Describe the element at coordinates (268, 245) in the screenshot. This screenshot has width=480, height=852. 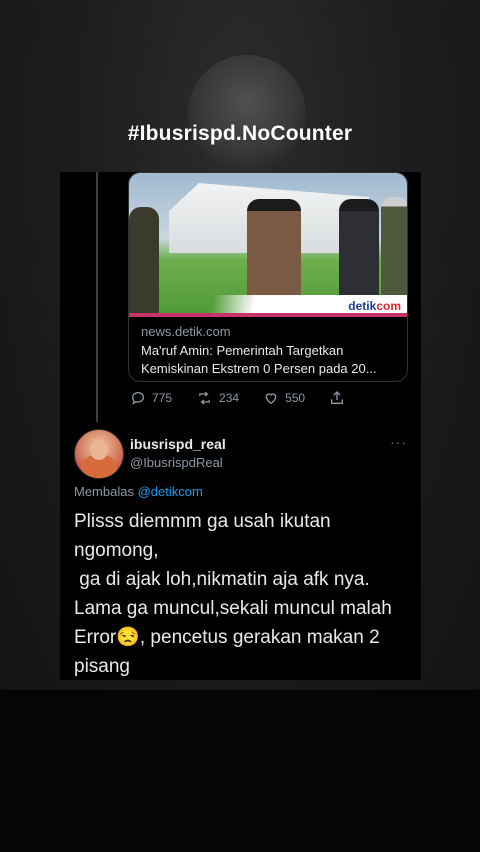
I see `news-photo: detikcom` at that location.